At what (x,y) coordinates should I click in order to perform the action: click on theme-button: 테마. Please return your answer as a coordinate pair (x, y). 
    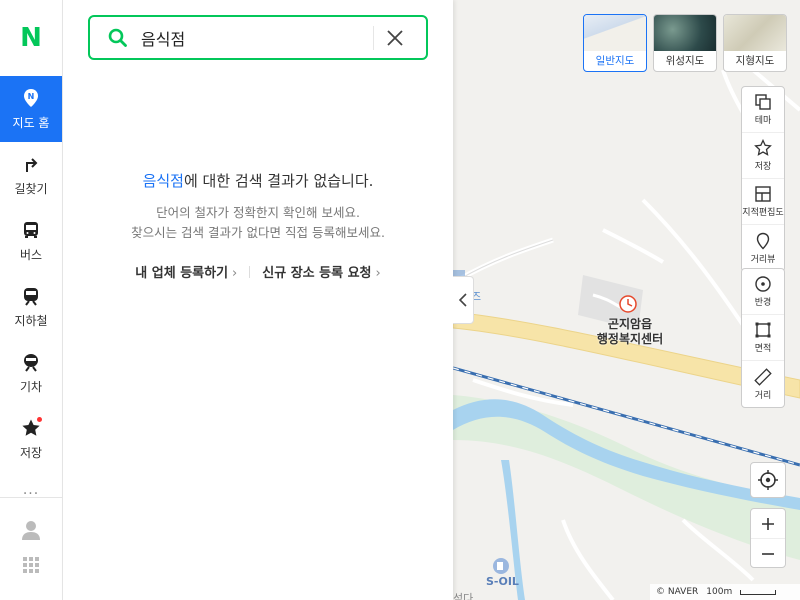
    Looking at the image, I should click on (763, 110).